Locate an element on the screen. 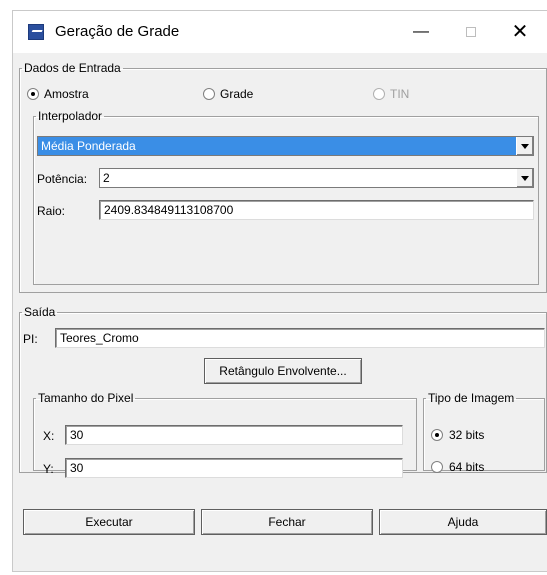 The width and height of the screenshot is (547, 575). app-grid-icon is located at coordinates (36, 32).